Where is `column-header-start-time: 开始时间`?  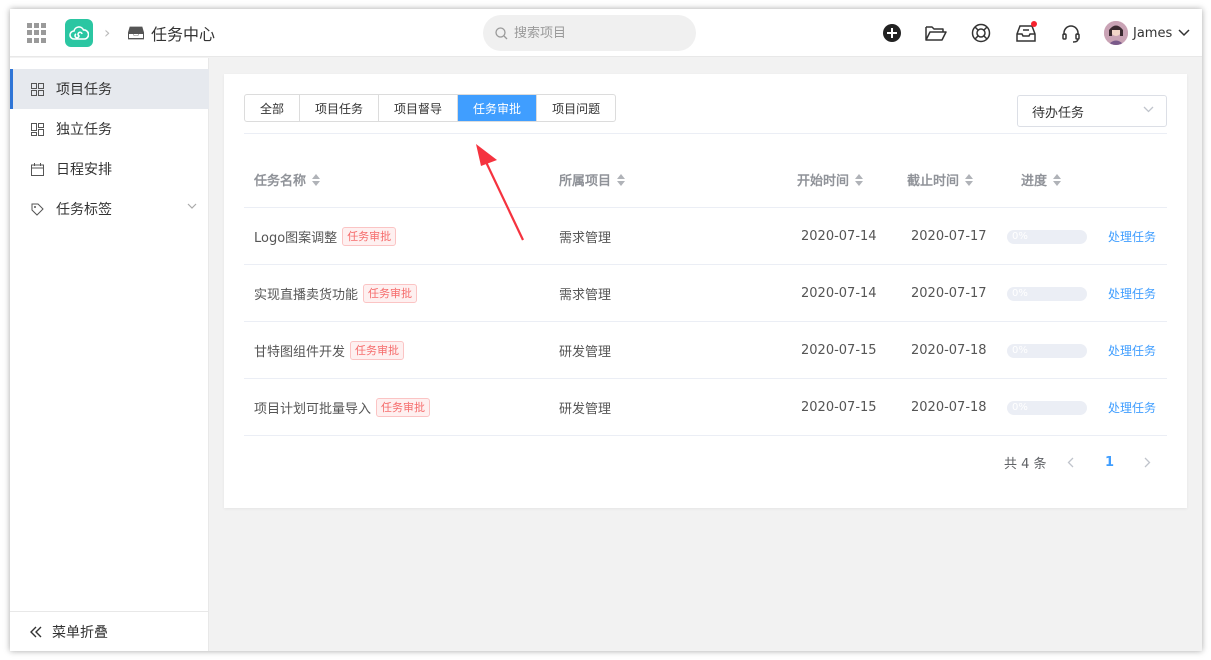 column-header-start-time: 开始时间 is located at coordinates (830, 179).